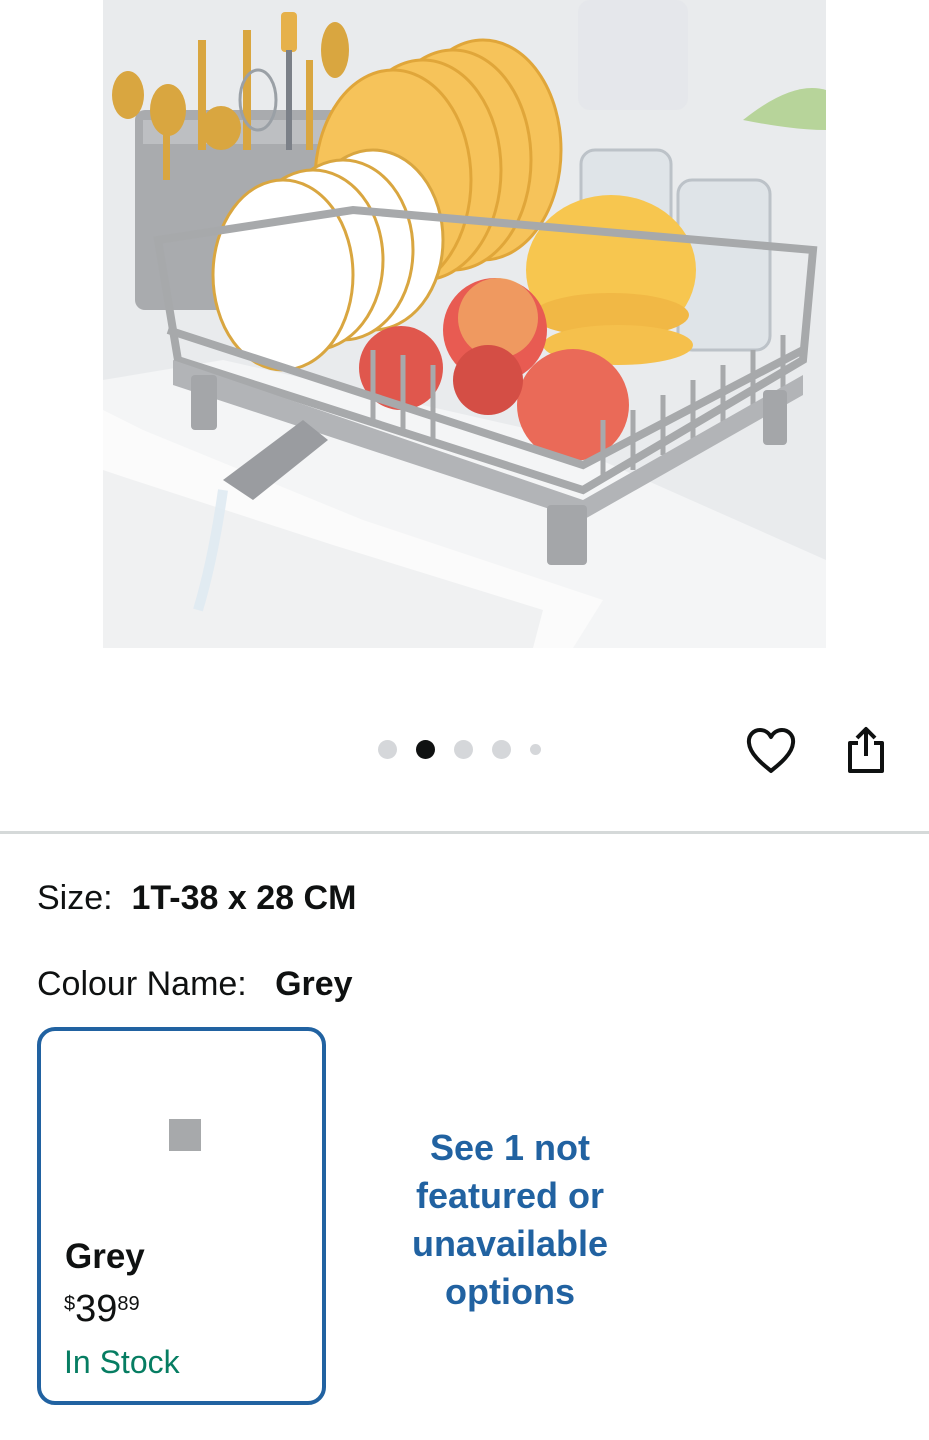 The width and height of the screenshot is (929, 1440). I want to click on stock-status: In Stock, so click(122, 1362).